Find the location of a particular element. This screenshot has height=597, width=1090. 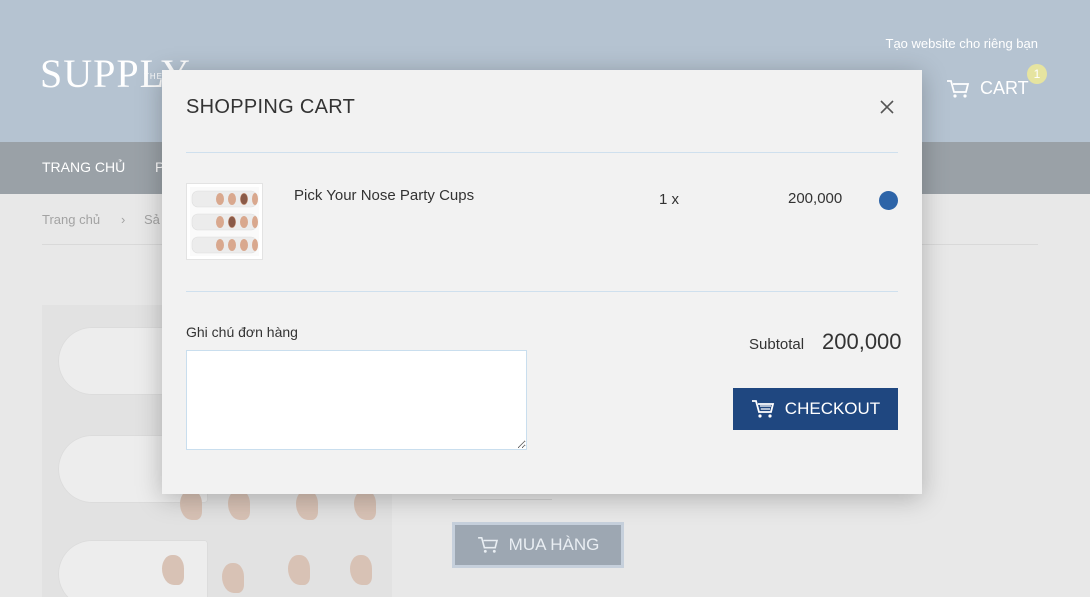

cart-item-name: Pick Your Nose Party Cups is located at coordinates (384, 195).